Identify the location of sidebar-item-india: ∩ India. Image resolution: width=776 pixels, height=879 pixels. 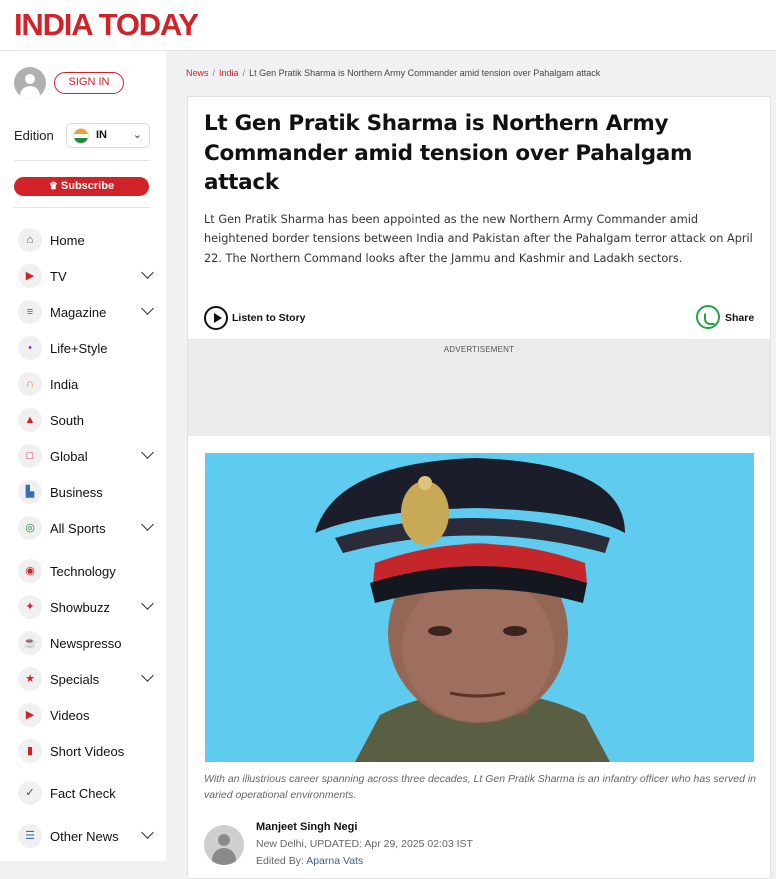
(88, 385).